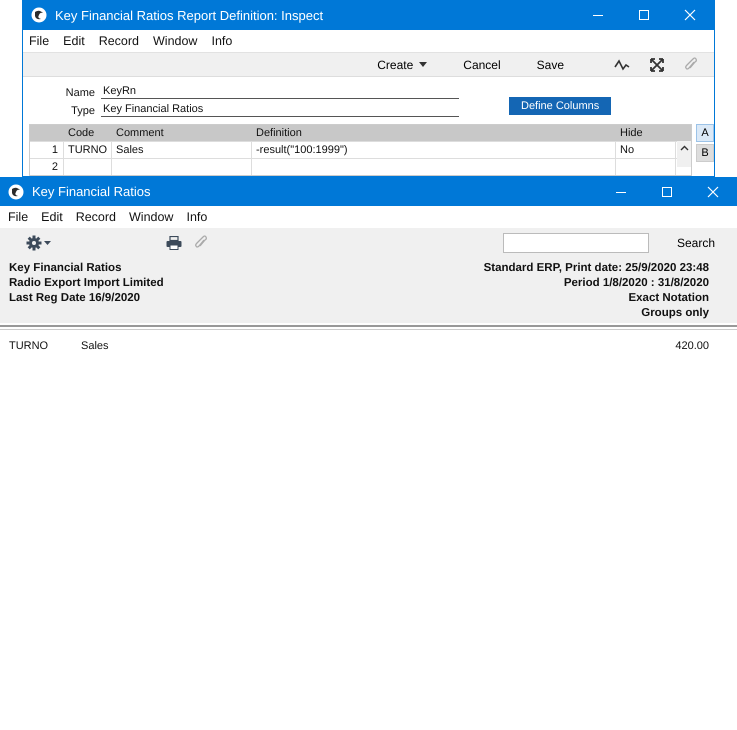  I want to click on create-dropdown: Create, so click(402, 65).